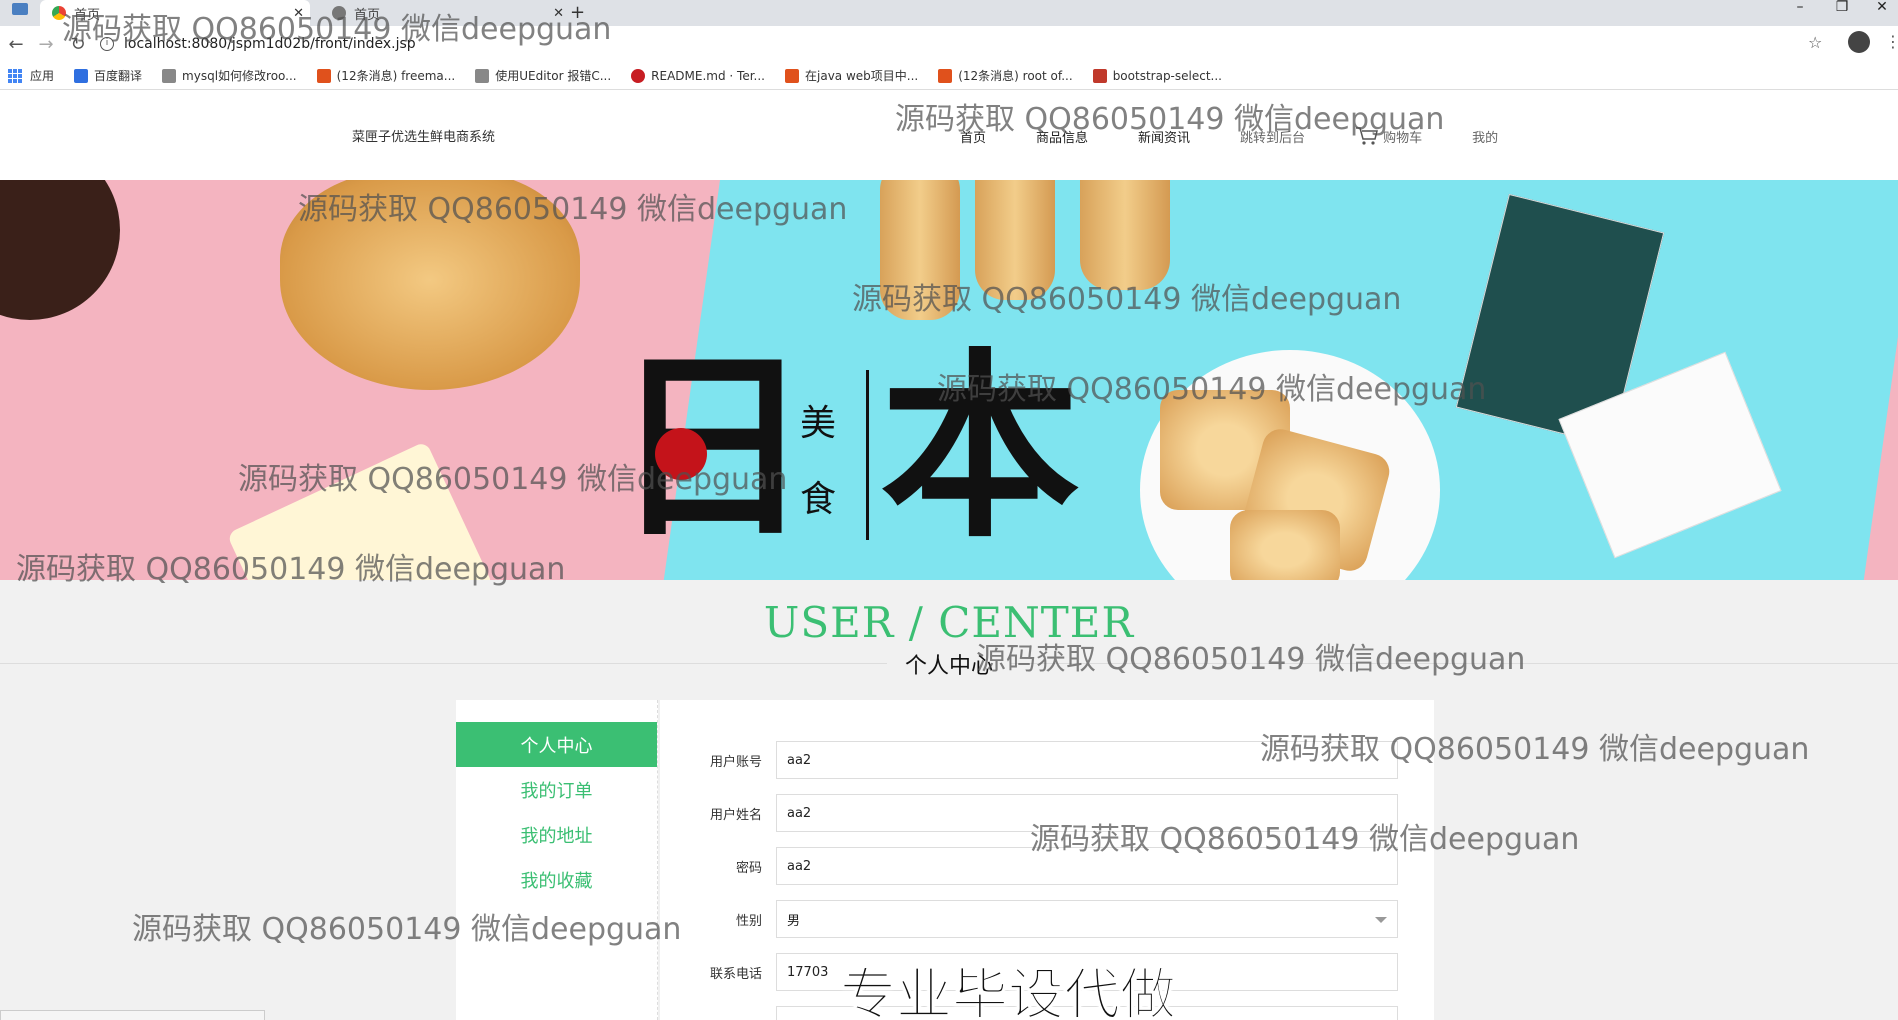 Image resolution: width=1898 pixels, height=1020 pixels. What do you see at coordinates (577, 12) in the screenshot?
I see `new-tab-button: +` at bounding box center [577, 12].